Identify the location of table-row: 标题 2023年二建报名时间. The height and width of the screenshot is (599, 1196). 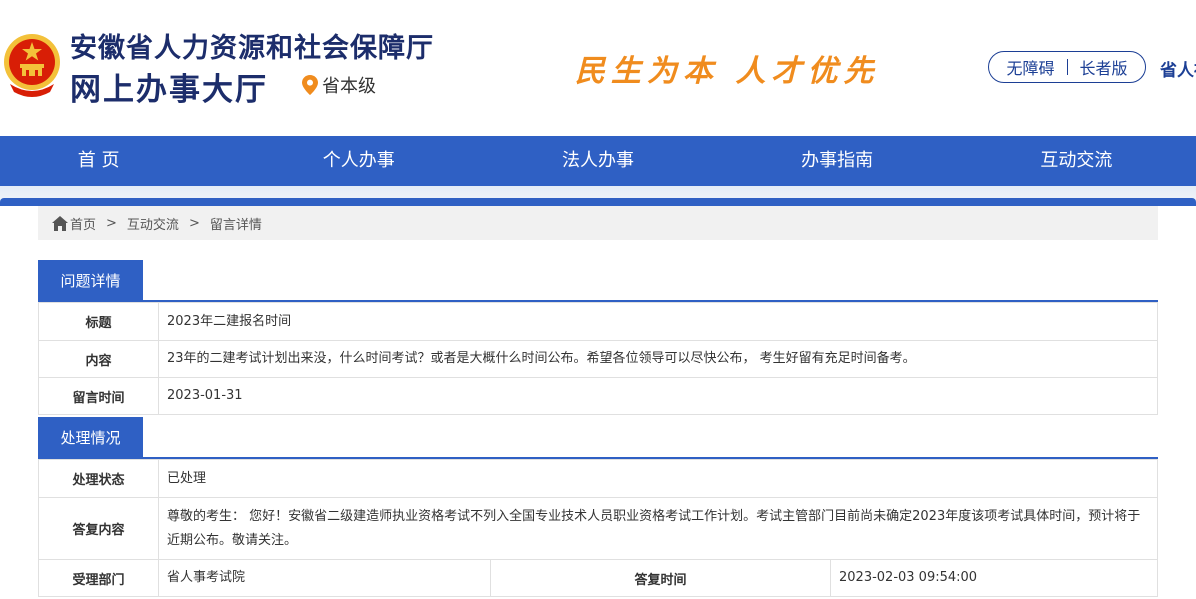
(598, 321).